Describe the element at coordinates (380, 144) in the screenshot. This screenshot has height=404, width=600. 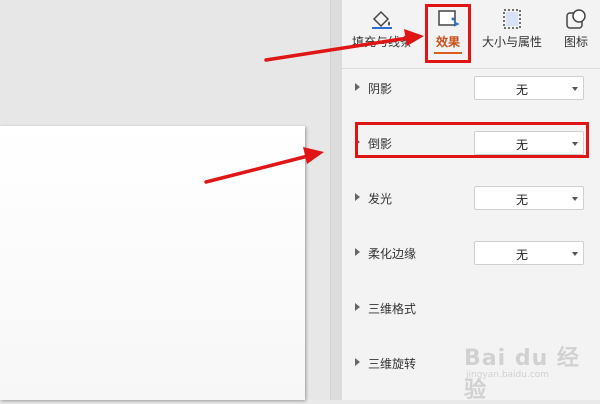
I see `effect-label-reflection: 倒影` at that location.